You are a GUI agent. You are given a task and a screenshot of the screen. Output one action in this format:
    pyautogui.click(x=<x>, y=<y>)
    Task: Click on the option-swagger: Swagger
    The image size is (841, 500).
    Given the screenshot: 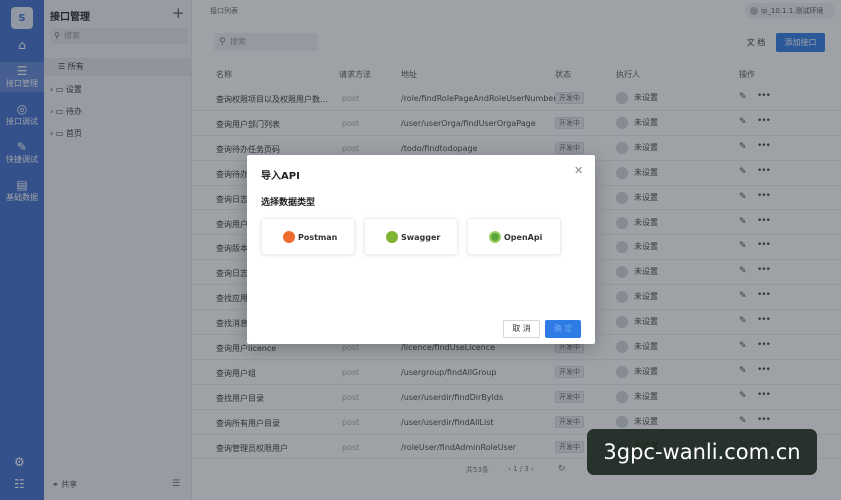 What is the action you would take?
    pyautogui.click(x=411, y=236)
    